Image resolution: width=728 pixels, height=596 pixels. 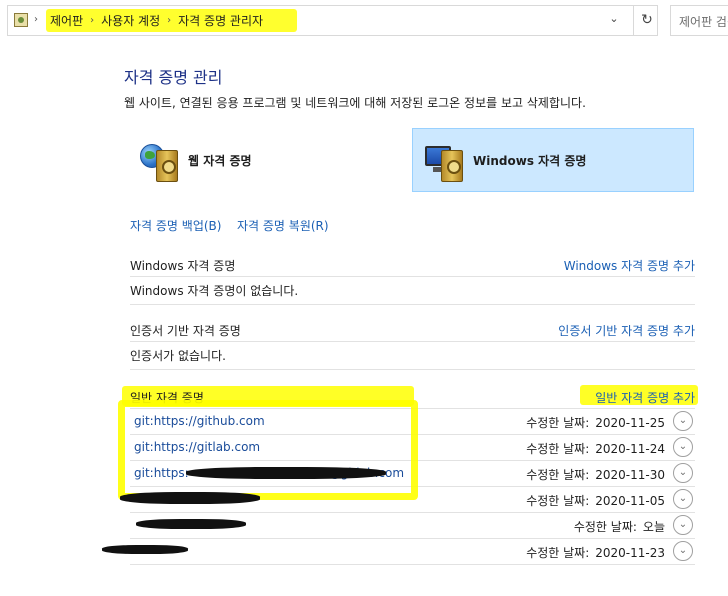 What do you see at coordinates (66, 20) in the screenshot?
I see `breadcrumb-control-panel: 제어판` at bounding box center [66, 20].